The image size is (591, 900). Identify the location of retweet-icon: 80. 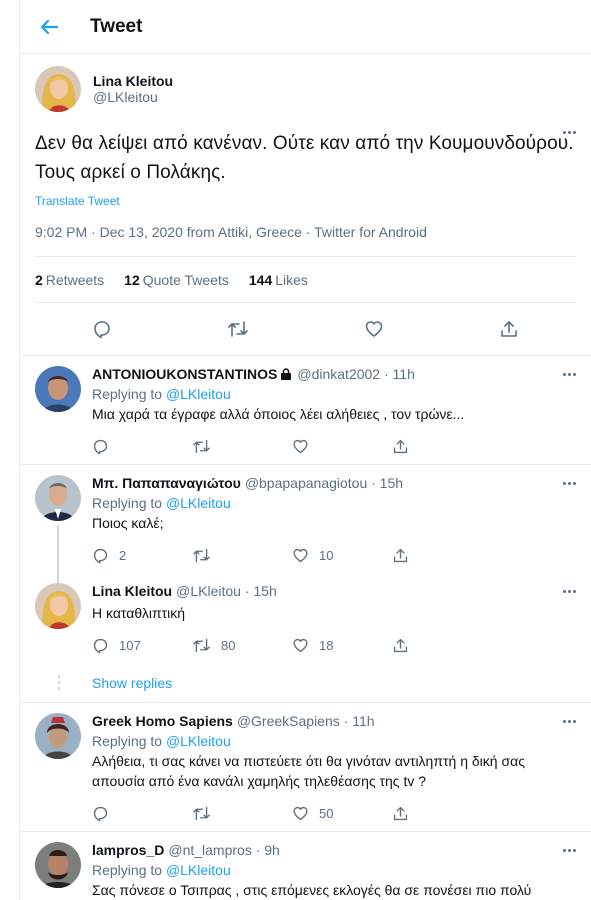
(242, 645).